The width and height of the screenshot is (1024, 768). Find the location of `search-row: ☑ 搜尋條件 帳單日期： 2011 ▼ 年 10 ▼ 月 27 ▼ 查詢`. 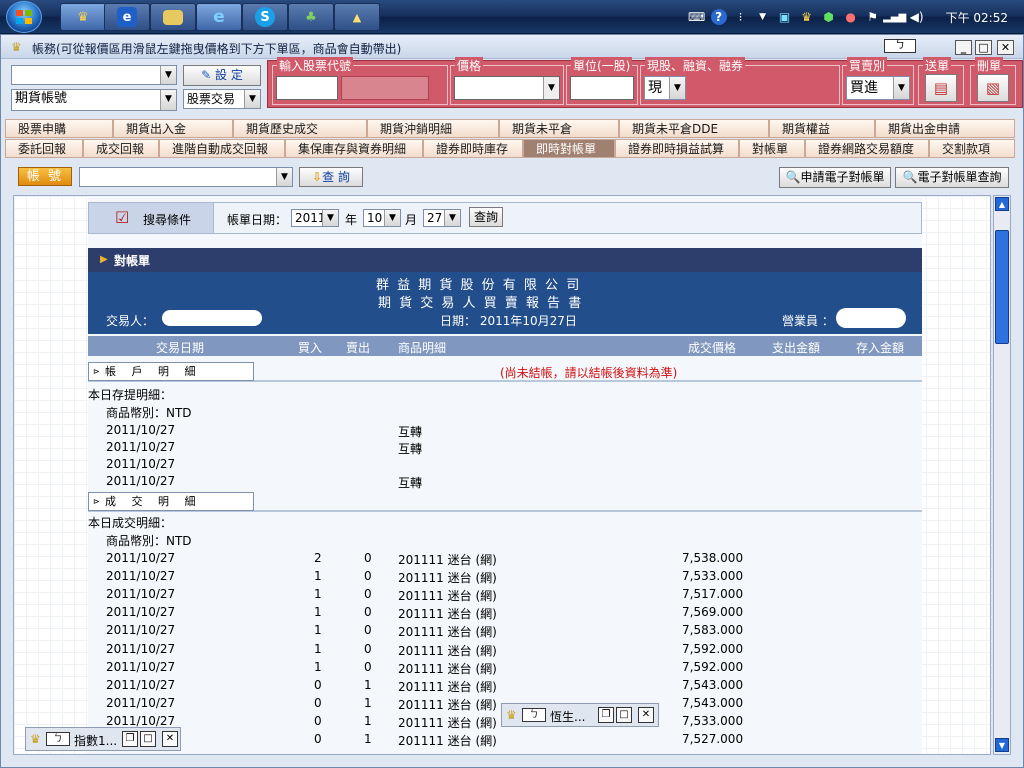

search-row: ☑ 搜尋條件 帳單日期： 2011 ▼ 年 10 ▼ 月 27 ▼ 查詢 is located at coordinates (505, 218).